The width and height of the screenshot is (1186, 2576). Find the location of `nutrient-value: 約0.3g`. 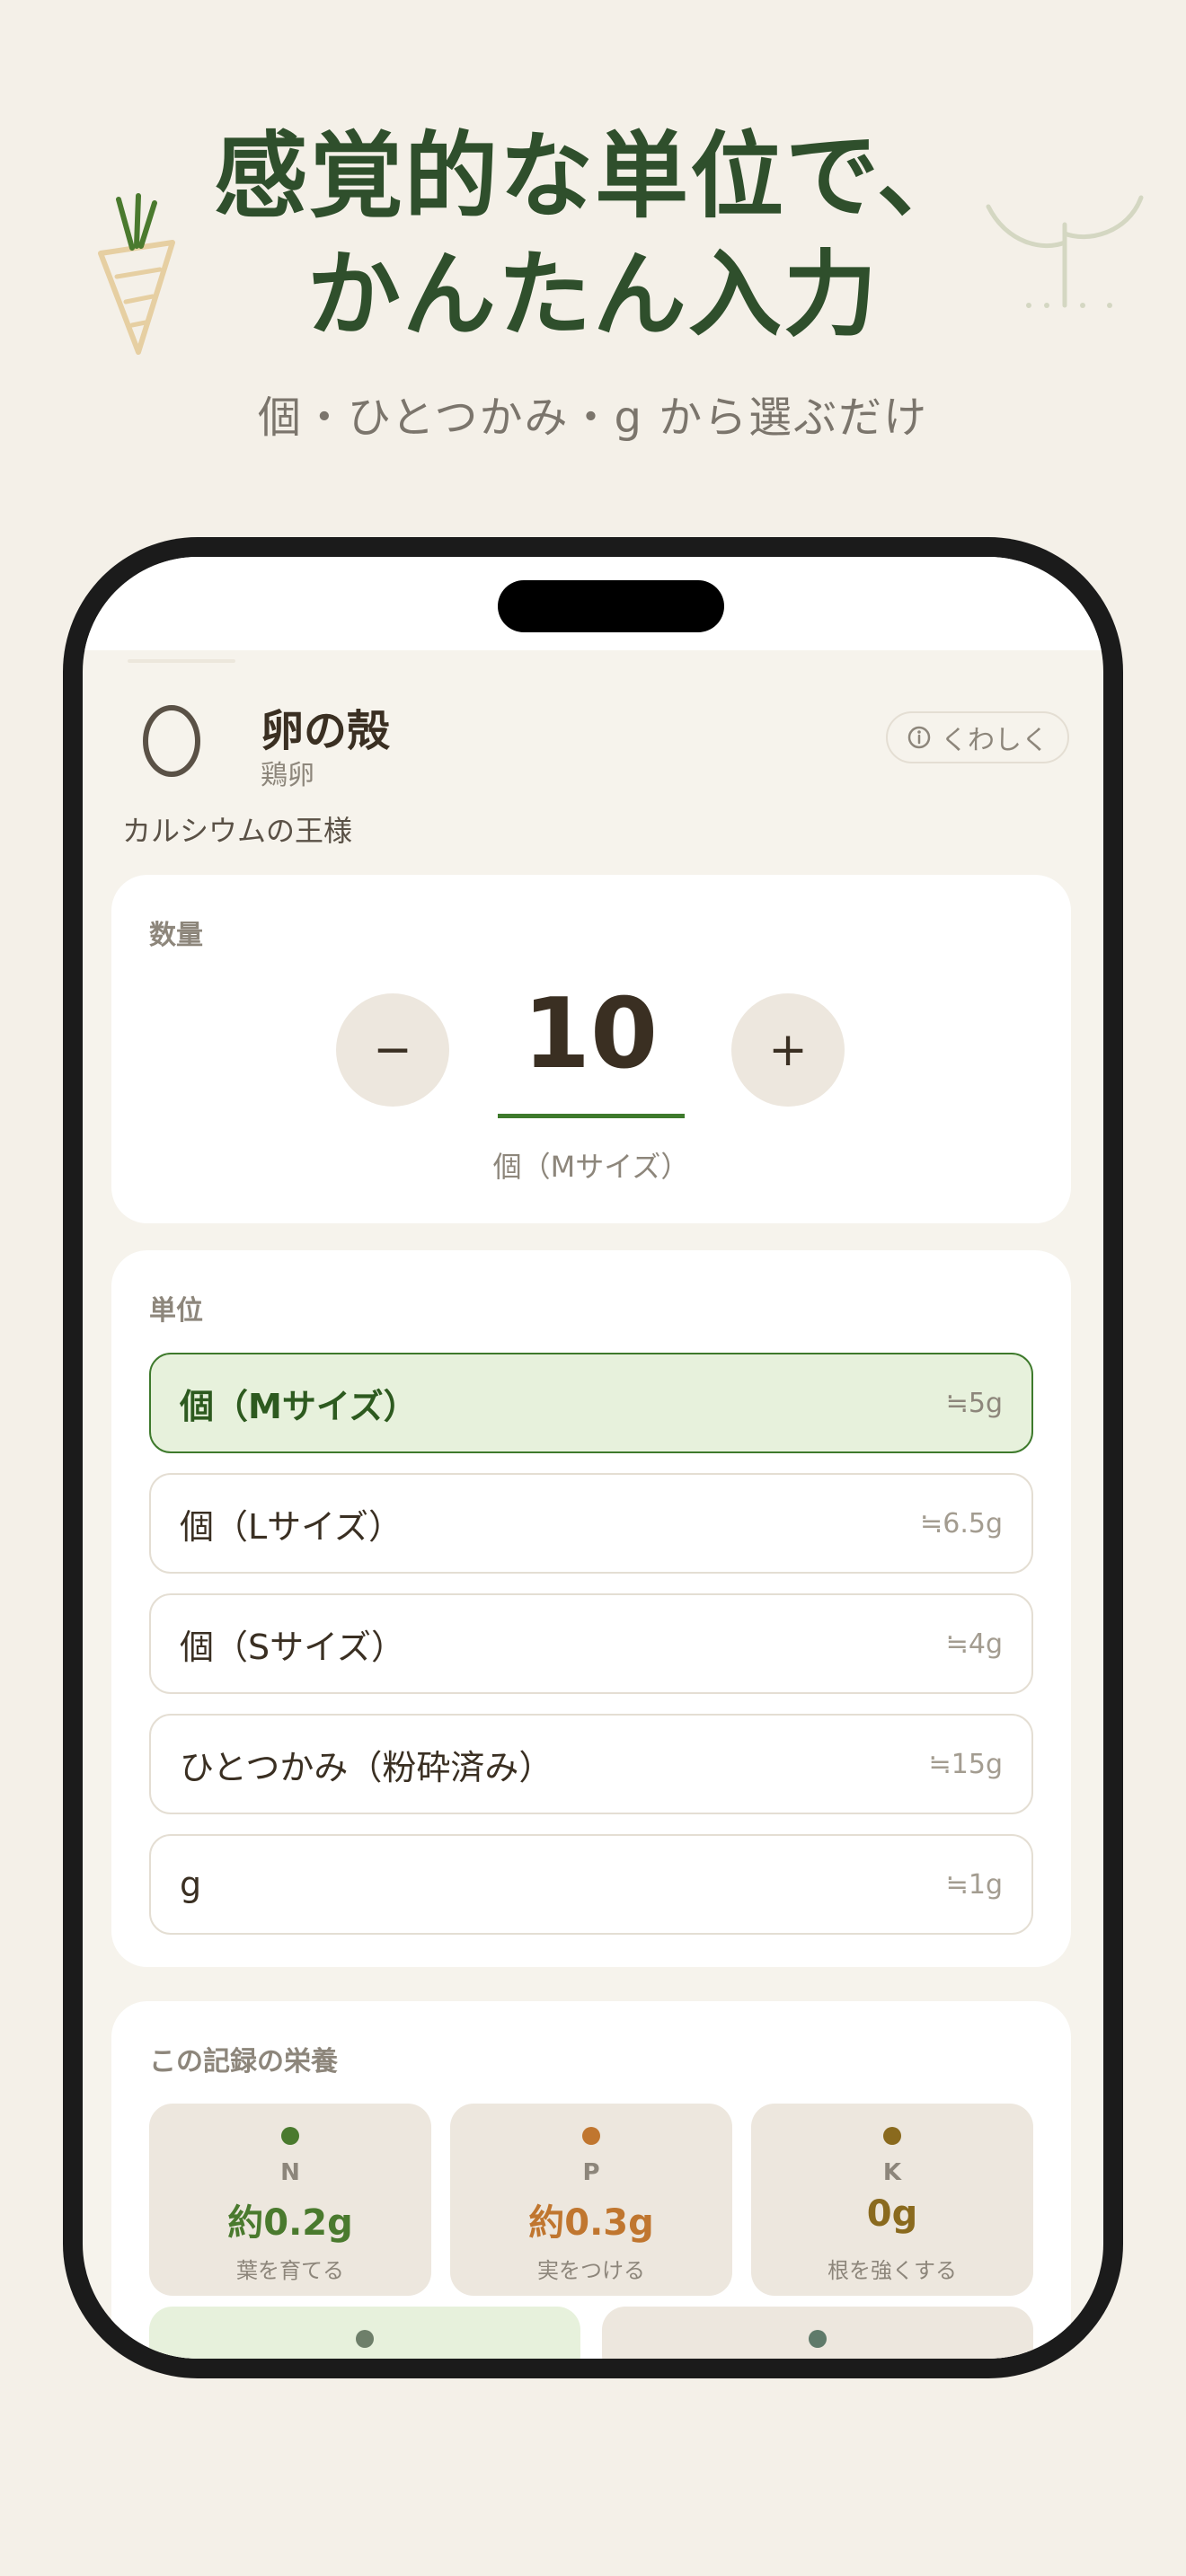

nutrient-value: 約0.3g is located at coordinates (591, 2223).